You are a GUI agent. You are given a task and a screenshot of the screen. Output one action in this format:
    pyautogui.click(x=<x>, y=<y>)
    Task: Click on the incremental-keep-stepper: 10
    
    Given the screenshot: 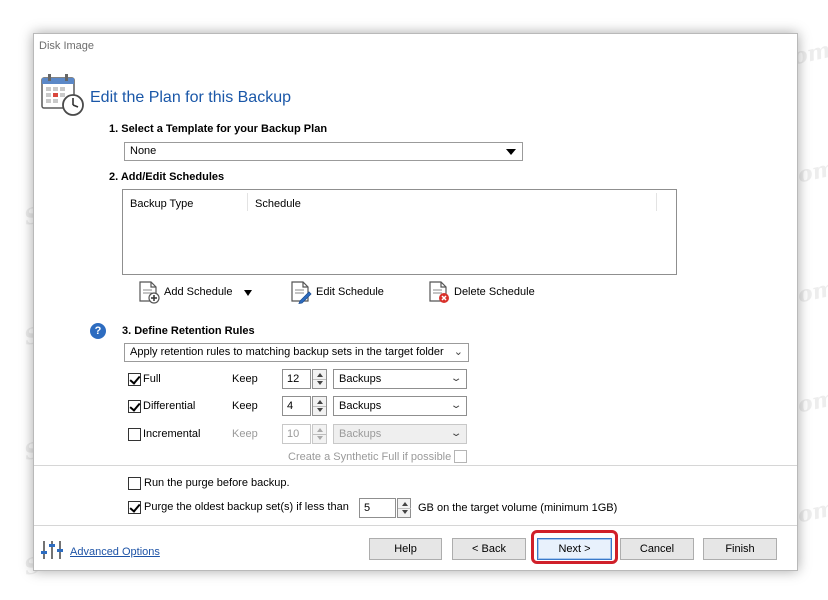 What is the action you would take?
    pyautogui.click(x=305, y=434)
    